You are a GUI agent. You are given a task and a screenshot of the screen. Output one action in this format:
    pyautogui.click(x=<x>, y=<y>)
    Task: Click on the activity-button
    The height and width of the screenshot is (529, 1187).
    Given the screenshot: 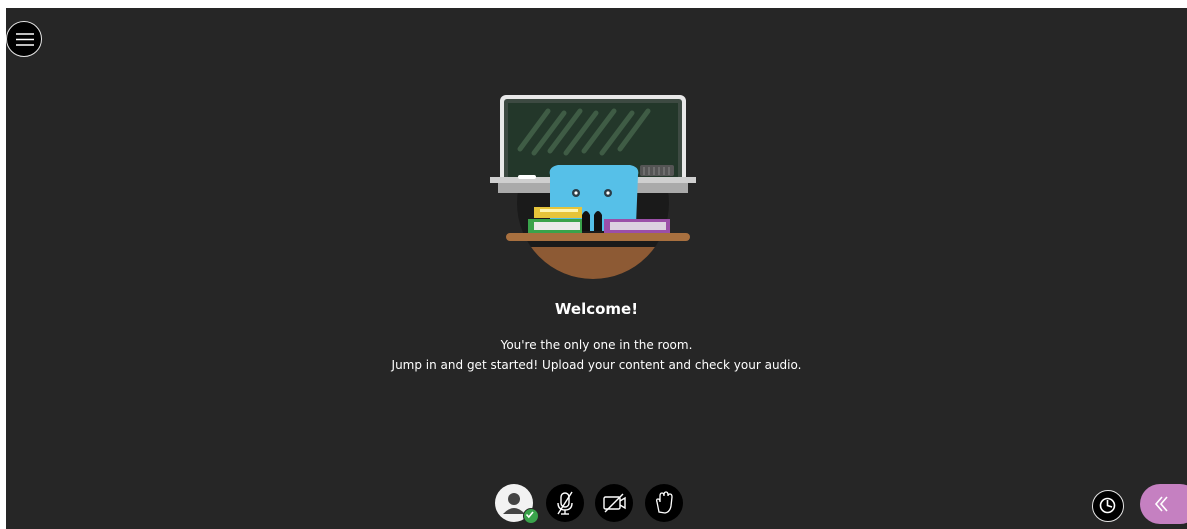 What is the action you would take?
    pyautogui.click(x=1108, y=506)
    